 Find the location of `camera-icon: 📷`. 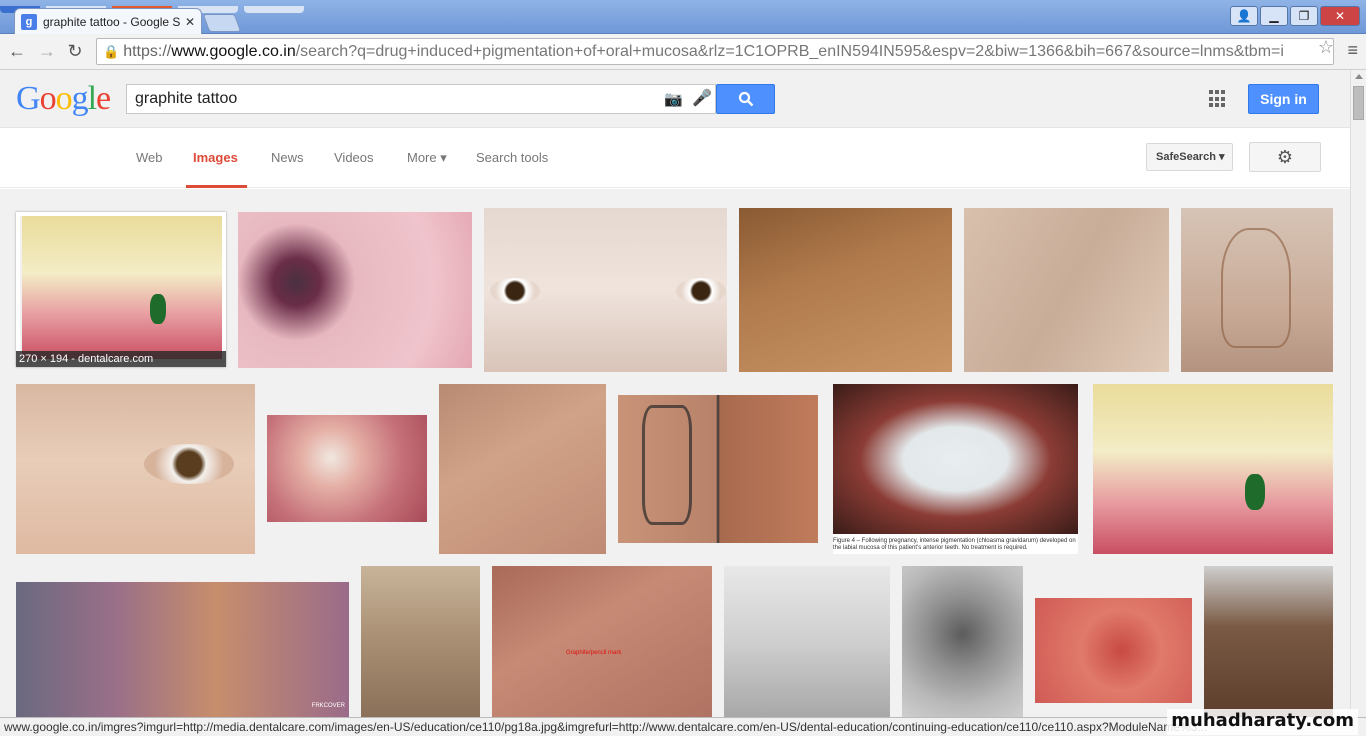

camera-icon: 📷 is located at coordinates (674, 99).